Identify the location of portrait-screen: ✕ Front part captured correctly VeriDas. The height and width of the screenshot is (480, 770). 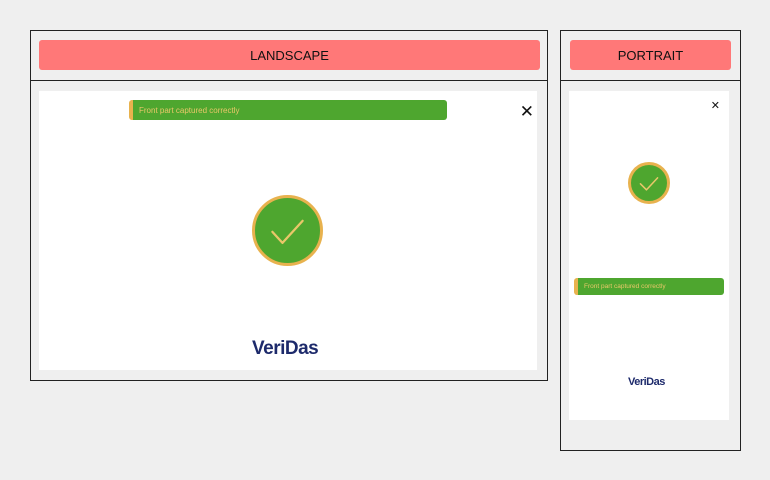
(649, 255).